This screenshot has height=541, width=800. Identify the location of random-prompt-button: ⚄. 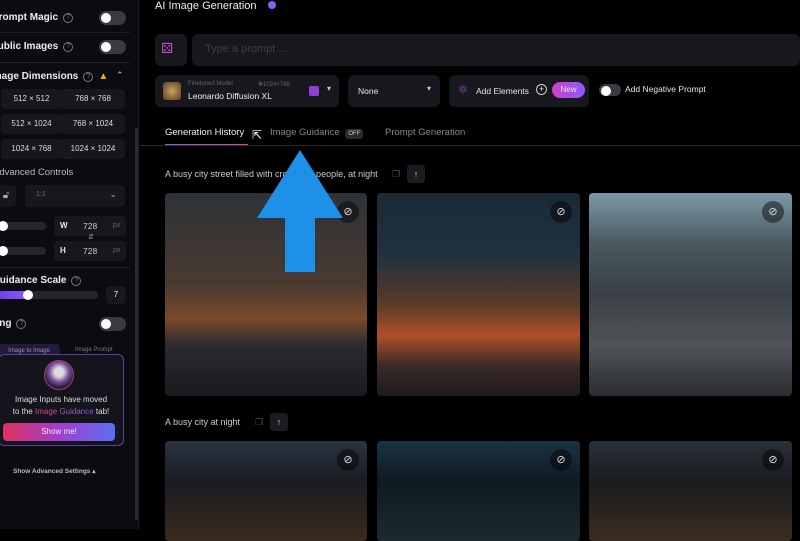
(171, 50).